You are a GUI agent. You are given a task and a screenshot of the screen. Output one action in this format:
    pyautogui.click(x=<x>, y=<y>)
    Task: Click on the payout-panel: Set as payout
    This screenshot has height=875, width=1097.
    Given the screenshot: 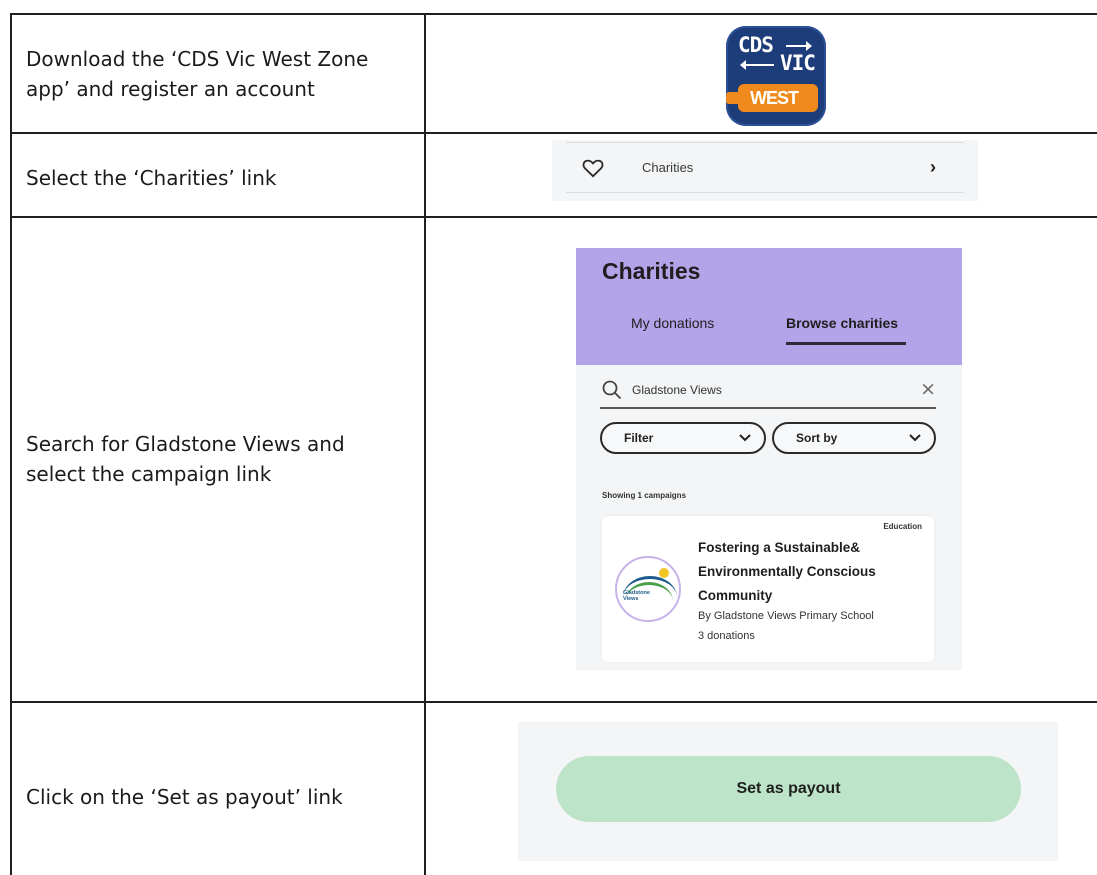 What is the action you would take?
    pyautogui.click(x=788, y=791)
    